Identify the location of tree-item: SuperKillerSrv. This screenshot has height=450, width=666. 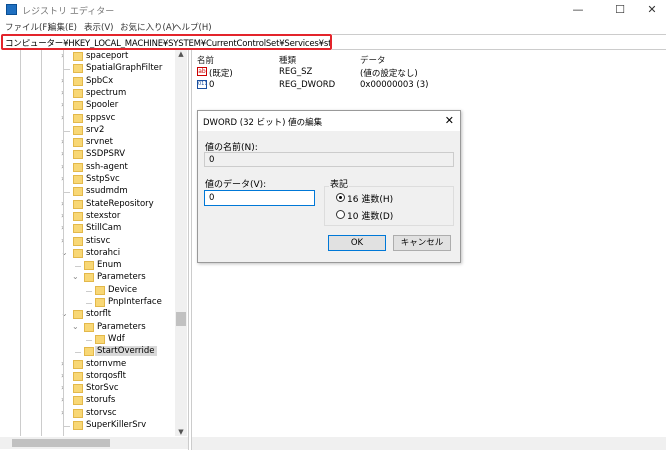
(87, 426).